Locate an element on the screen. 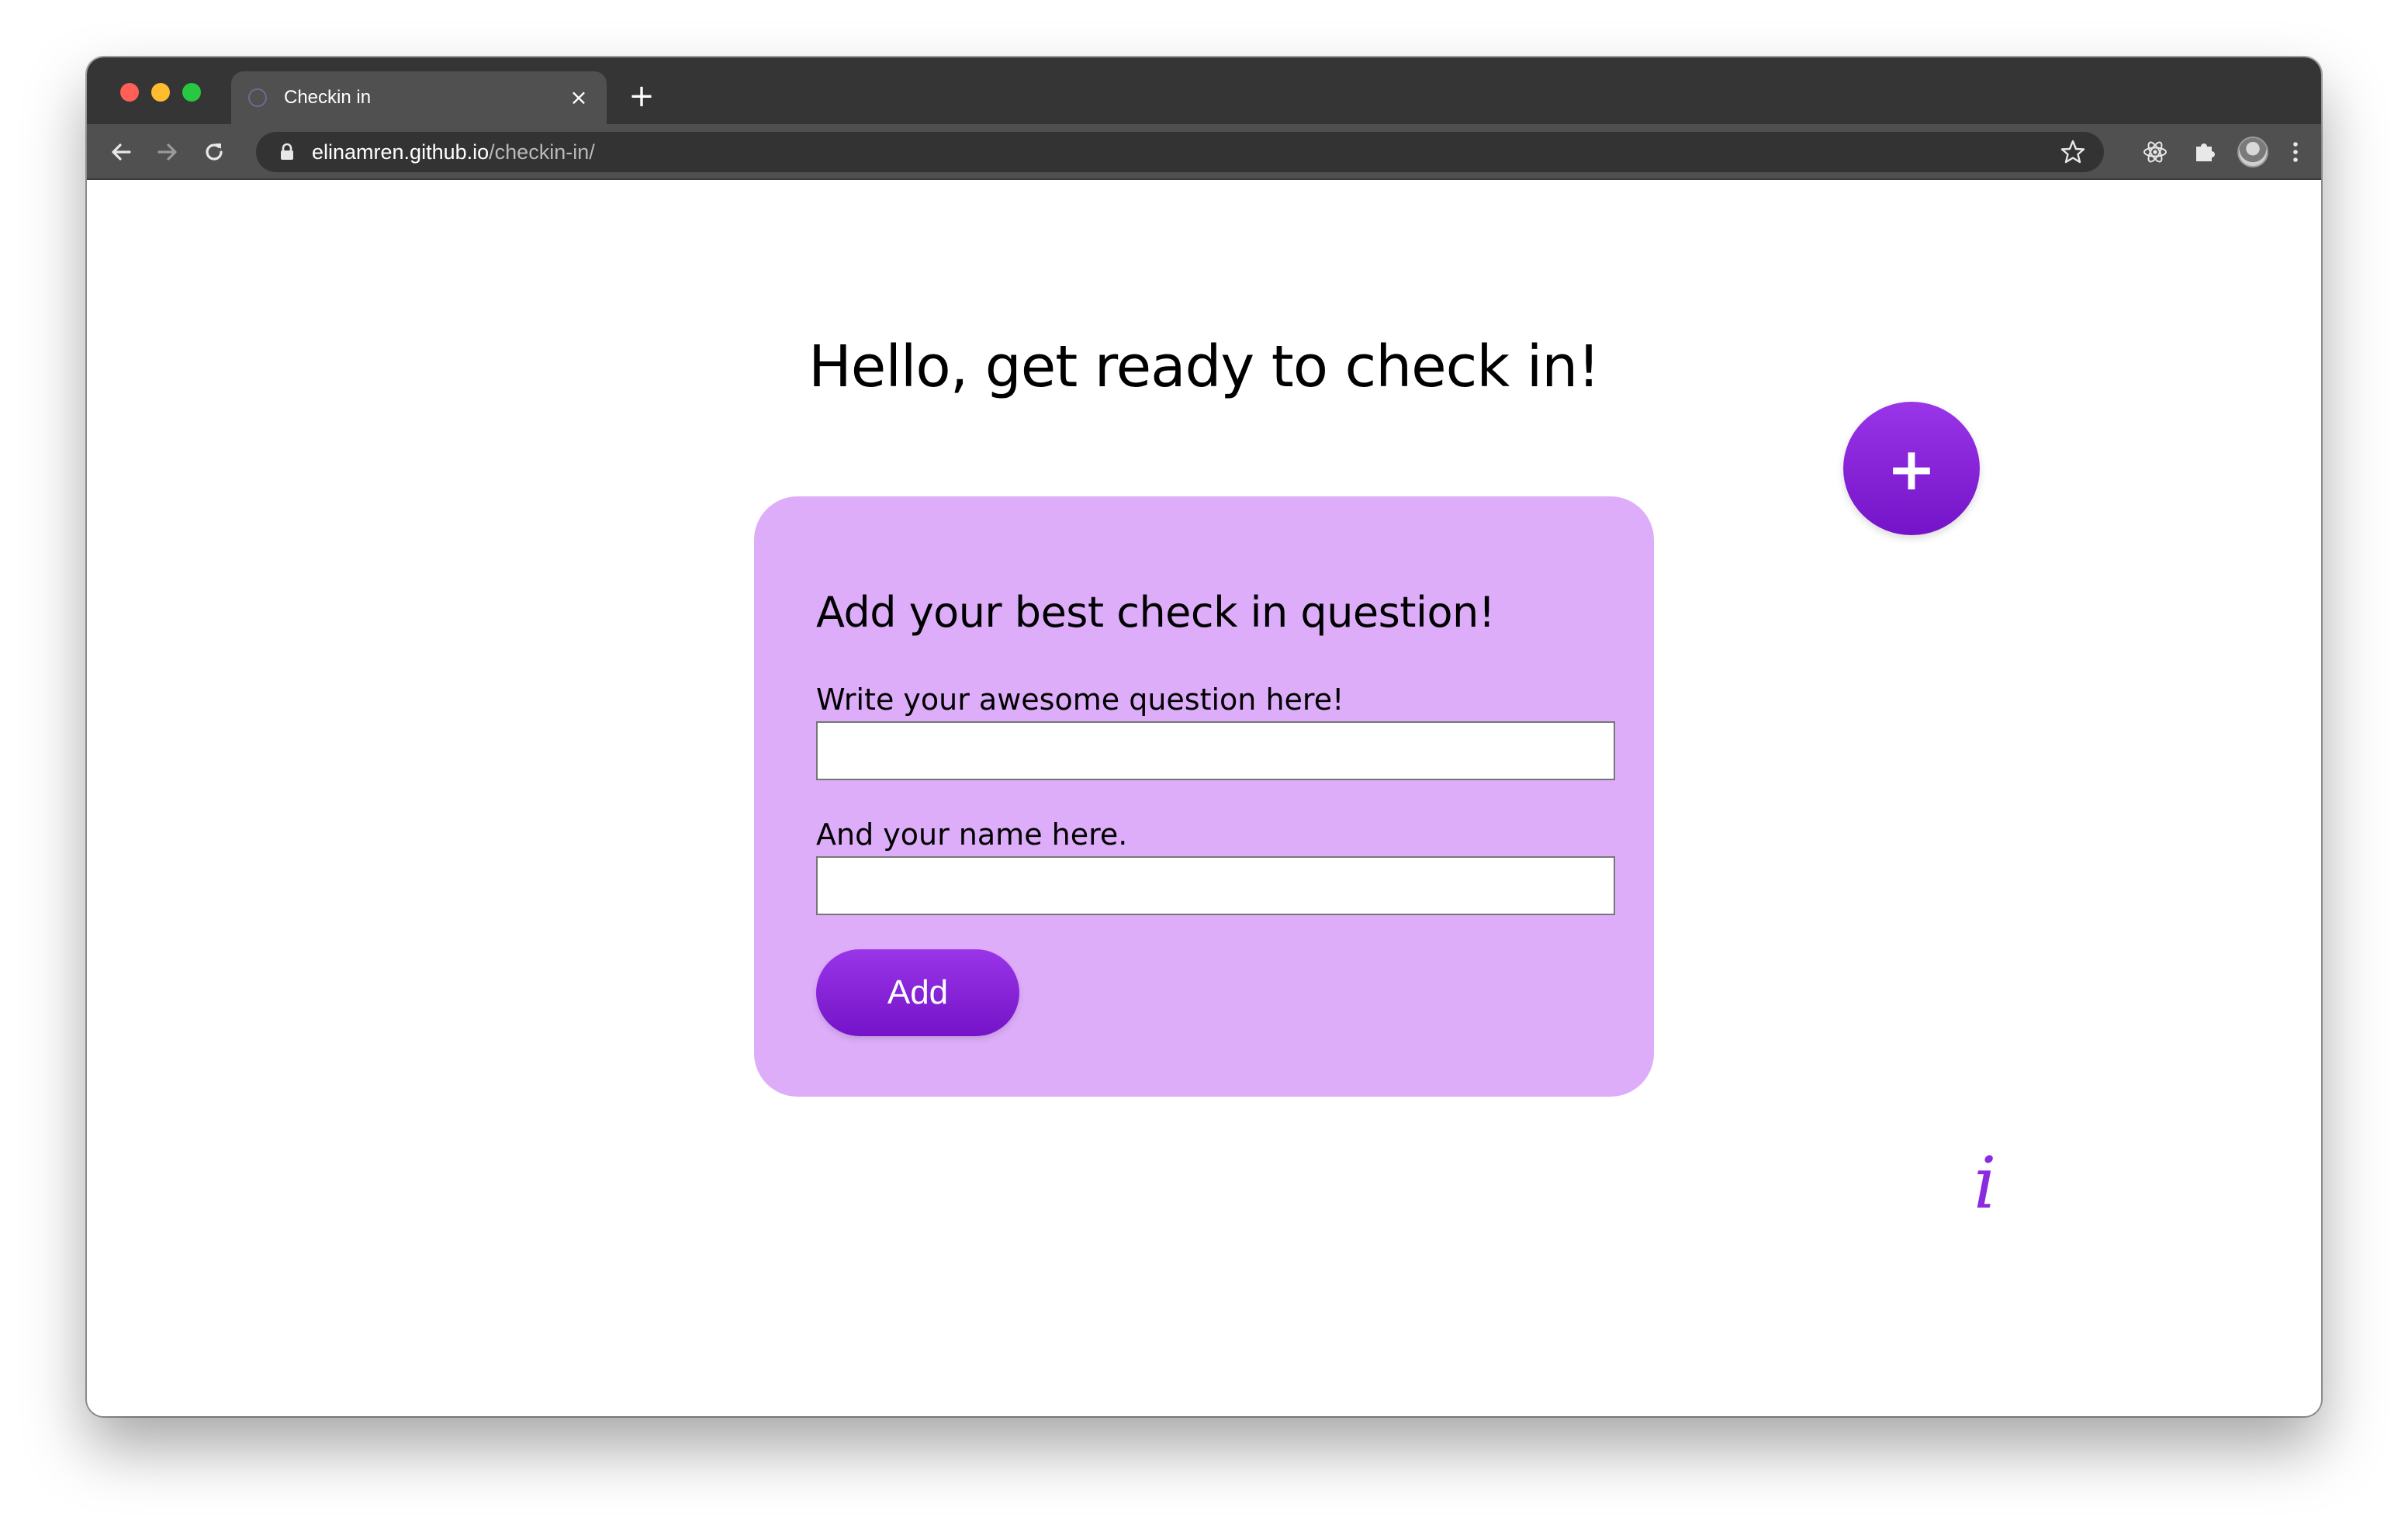  url-host: elinamren.github.io is located at coordinates (401, 152).